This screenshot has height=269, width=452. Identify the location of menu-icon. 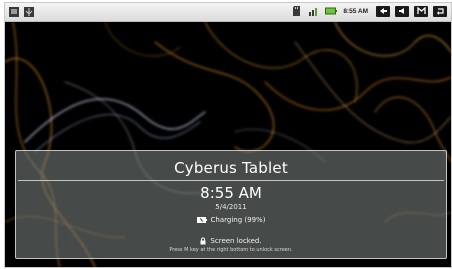
(421, 10).